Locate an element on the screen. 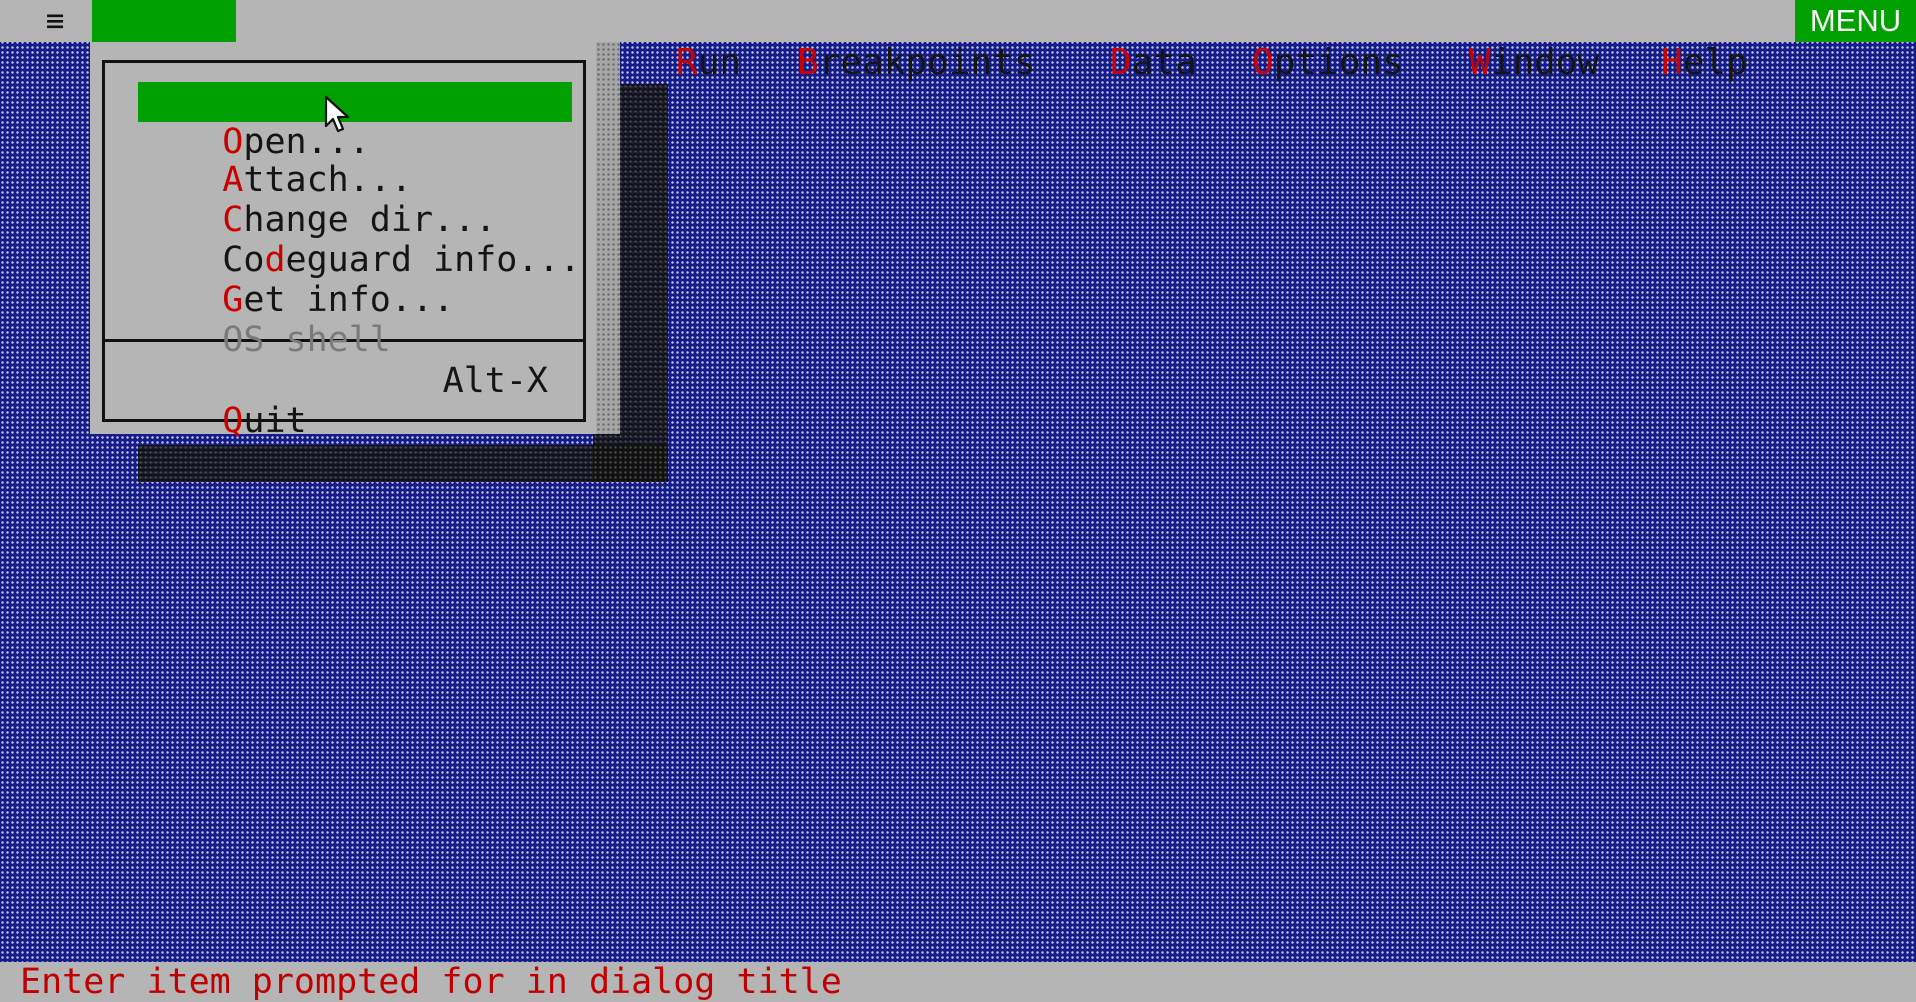 Image resolution: width=1916 pixels, height=1002 pixels. file-menu-item-os-shell: OS shell is located at coordinates (355, 320).